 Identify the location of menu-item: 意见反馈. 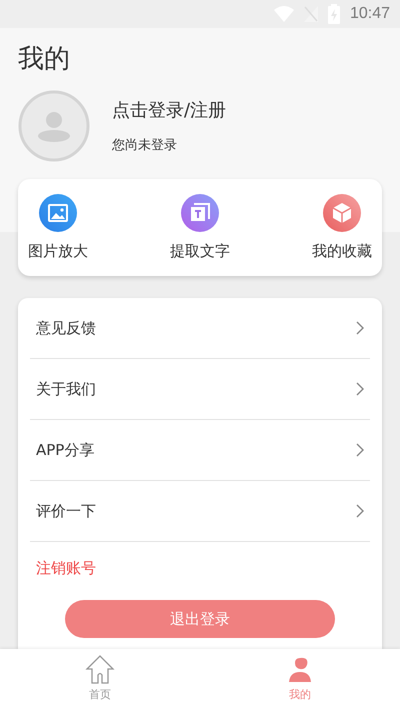
(66, 328).